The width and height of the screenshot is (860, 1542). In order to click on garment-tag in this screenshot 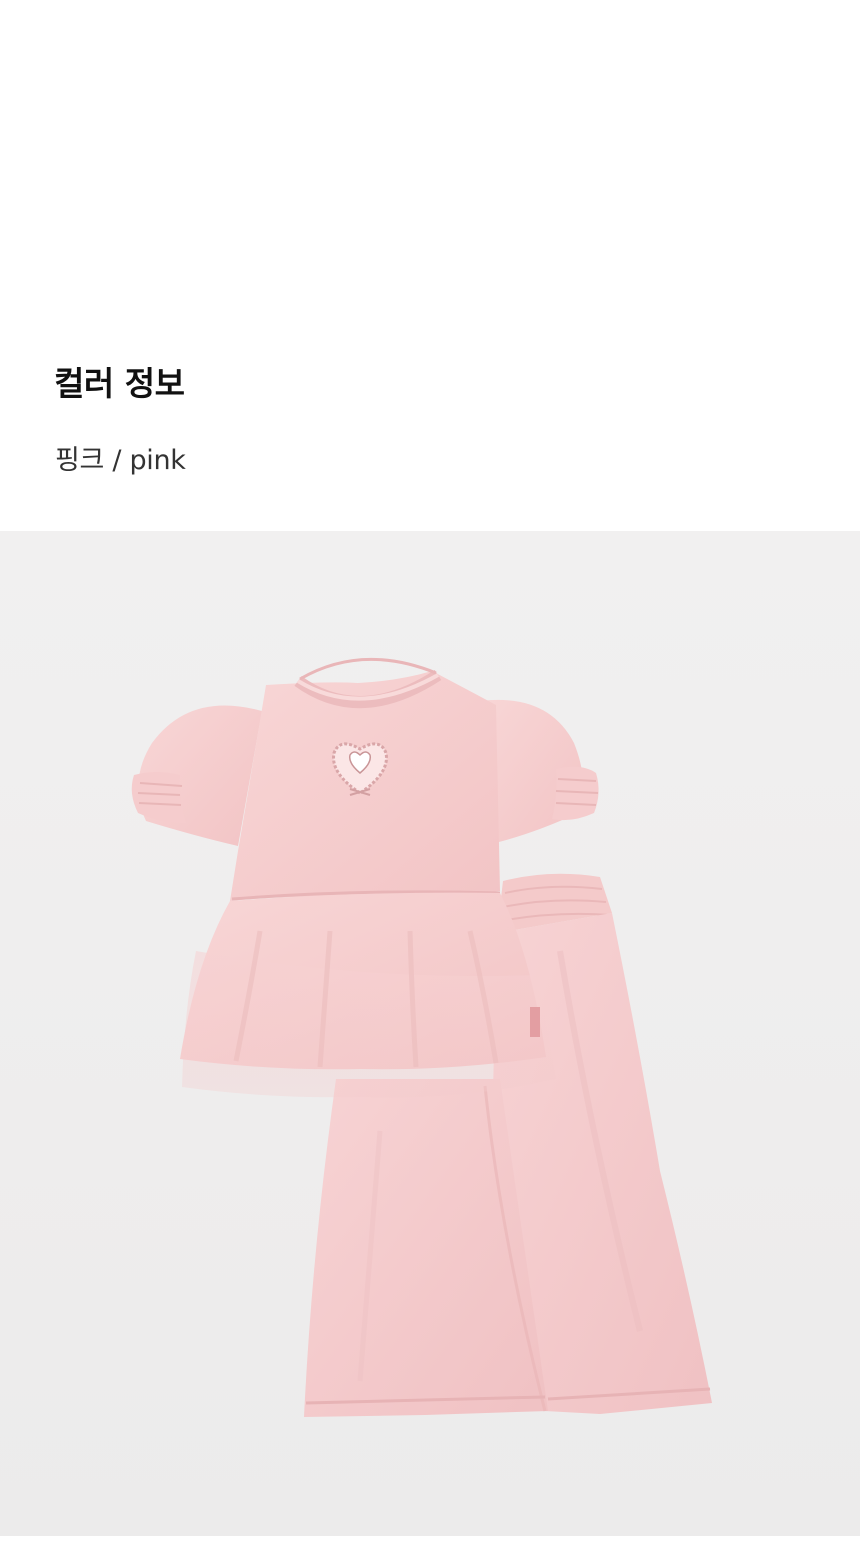, I will do `click(535, 1022)`.